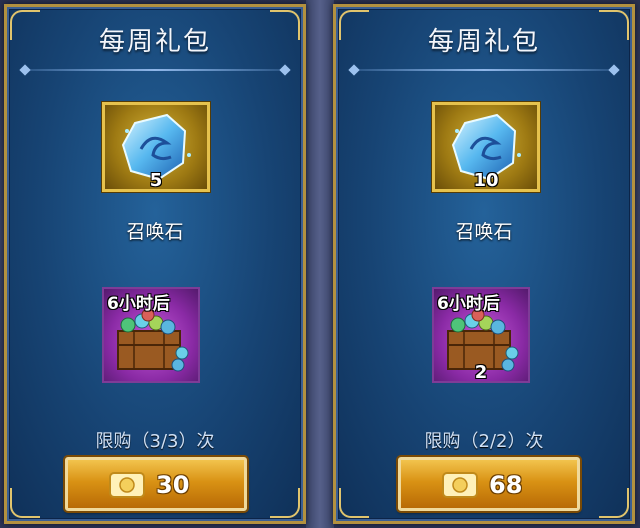 The image size is (640, 528). What do you see at coordinates (320, 264) in the screenshot?
I see `background-strip` at bounding box center [320, 264].